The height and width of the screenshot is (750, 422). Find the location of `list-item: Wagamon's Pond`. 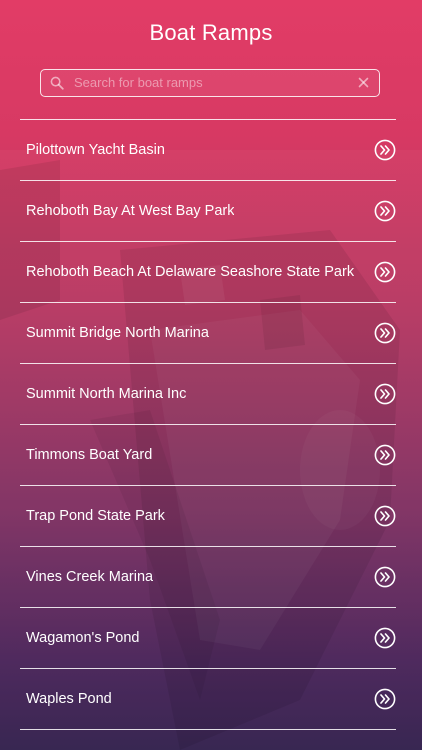

list-item: Wagamon's Pond is located at coordinates (208, 637).